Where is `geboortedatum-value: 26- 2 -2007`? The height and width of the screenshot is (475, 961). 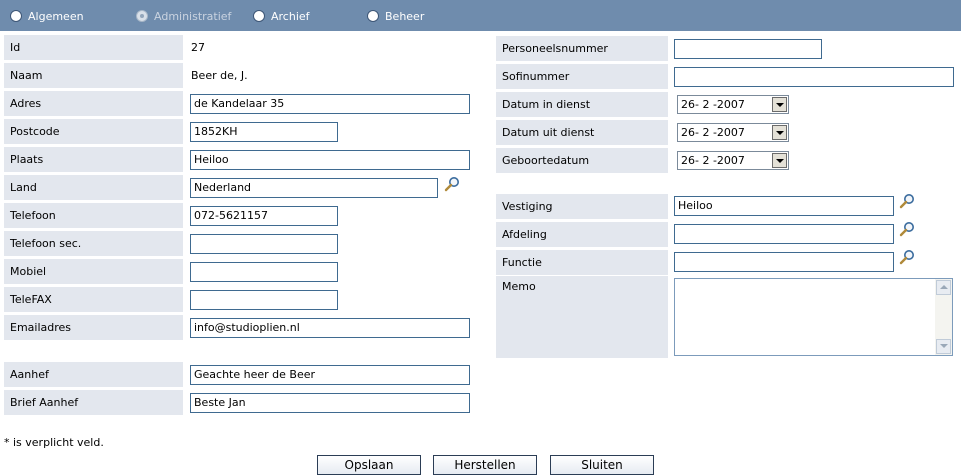 geboortedatum-value: 26- 2 -2007 is located at coordinates (713, 160).